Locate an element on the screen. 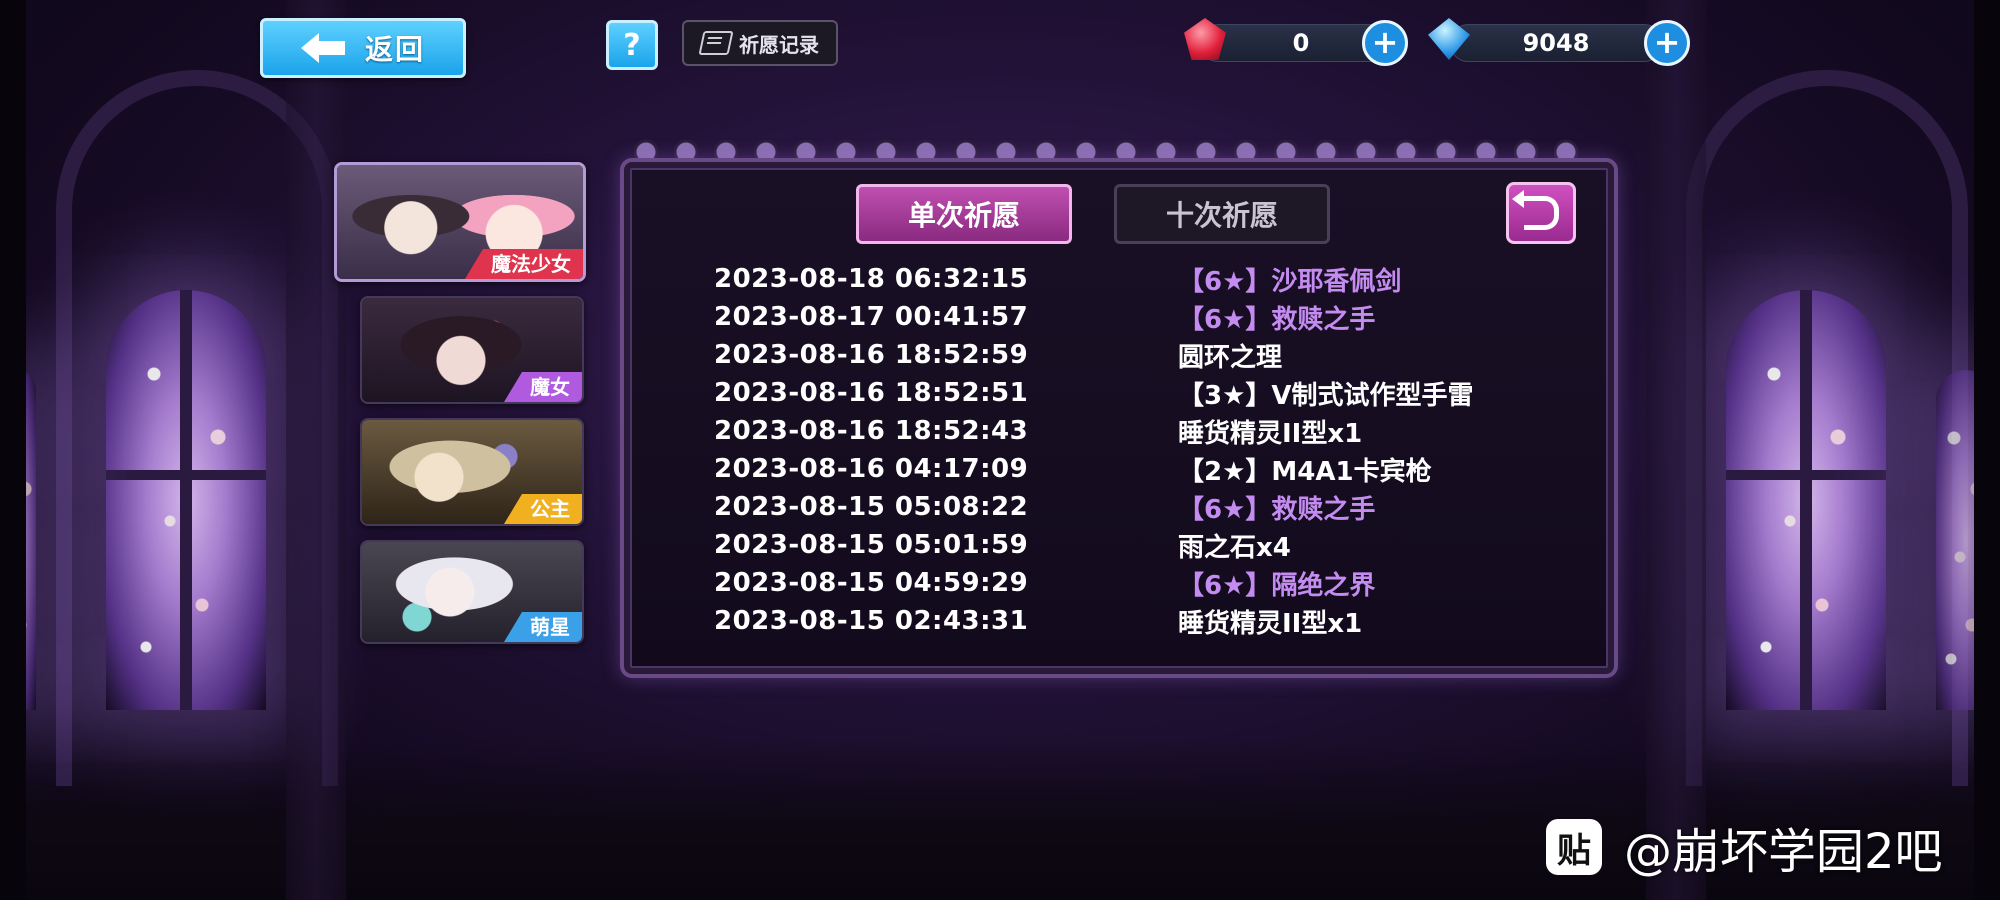 This screenshot has height=900, width=2000. ruby-amount: 0 is located at coordinates (1301, 43).